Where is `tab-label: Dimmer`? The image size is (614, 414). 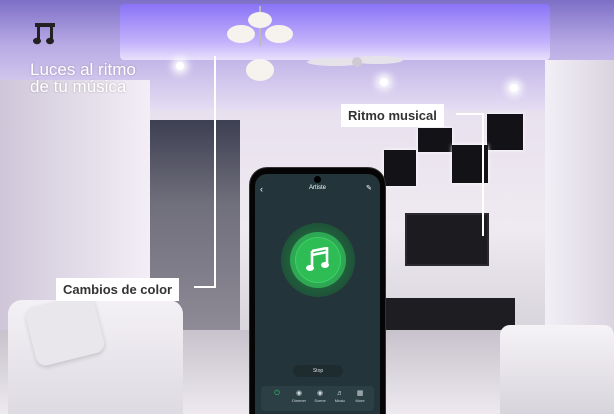 tab-label: Dimmer is located at coordinates (299, 400).